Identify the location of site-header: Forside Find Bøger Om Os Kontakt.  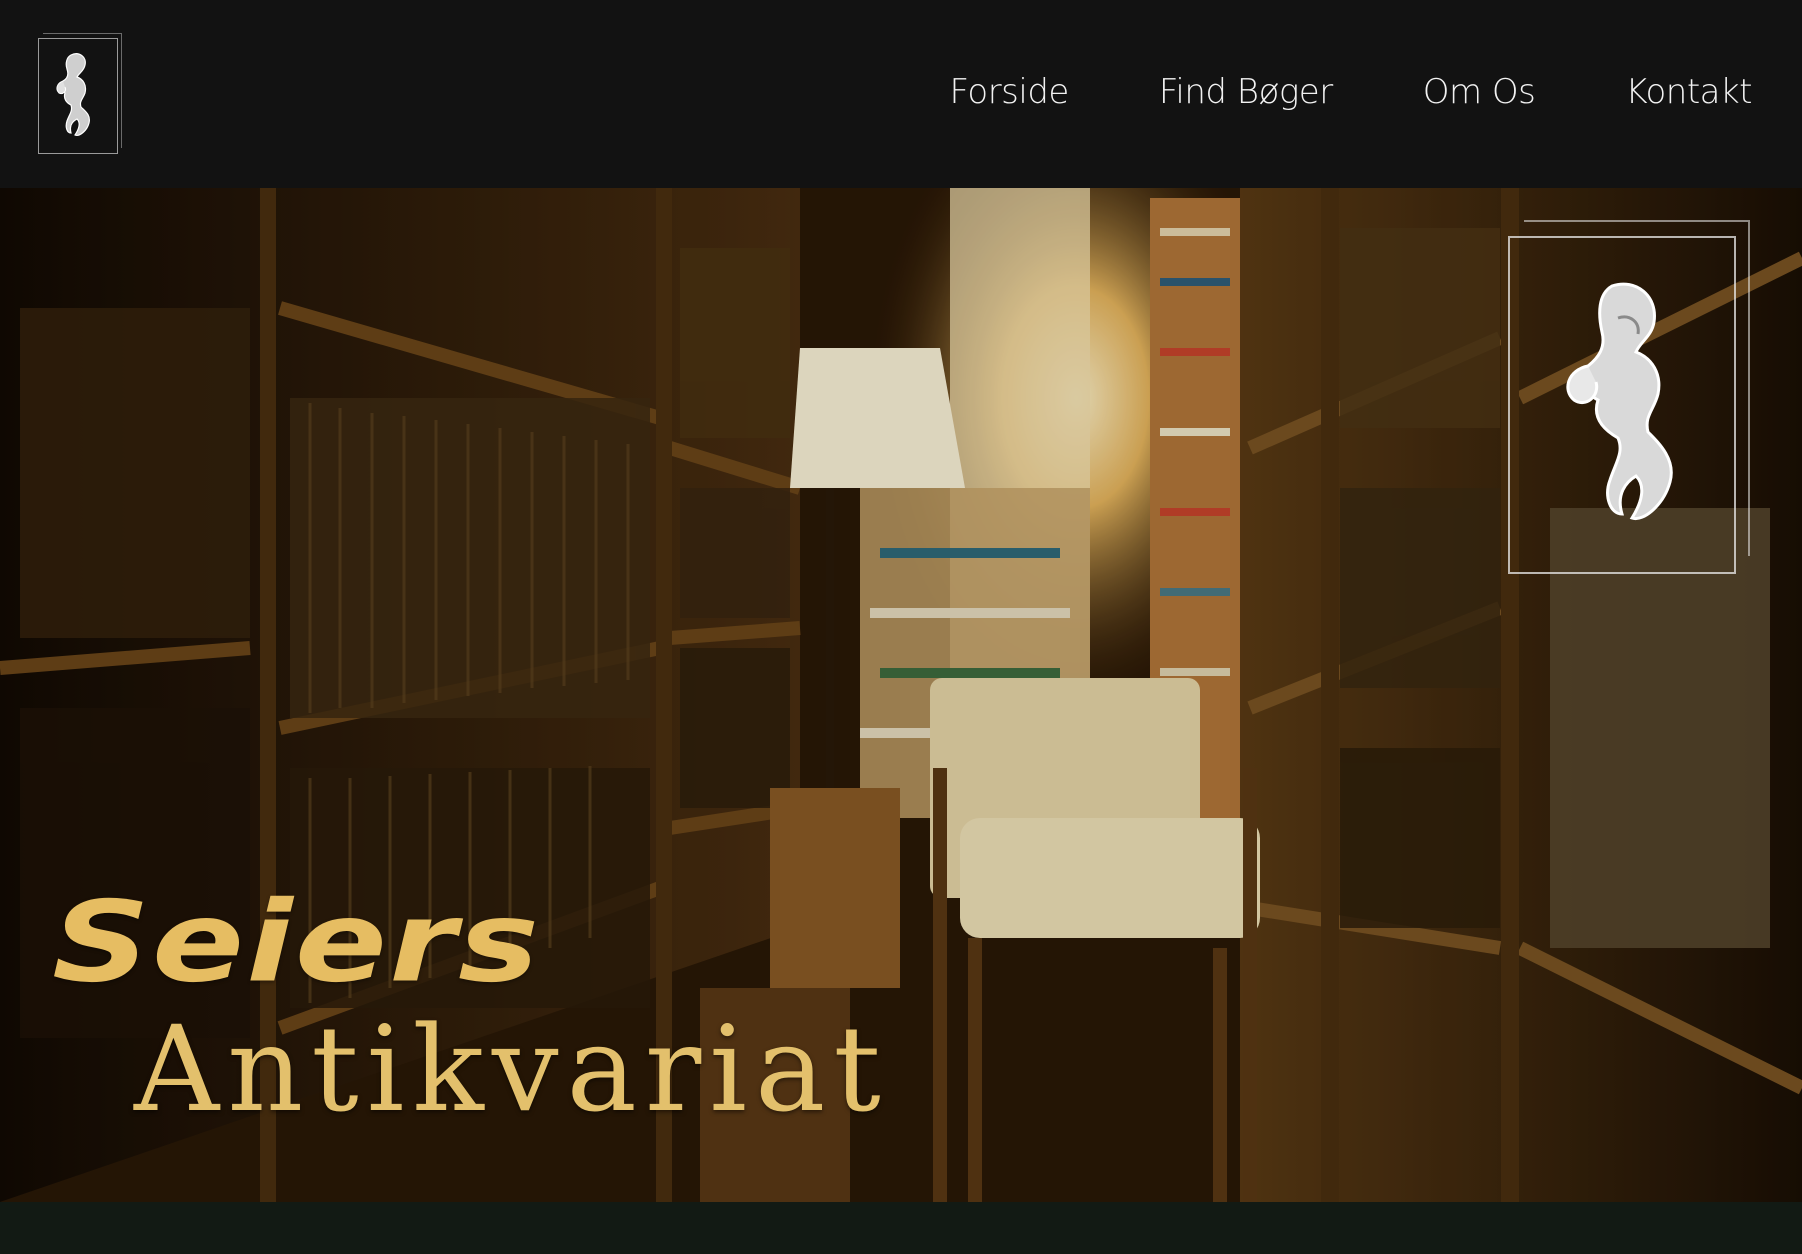
(901, 94).